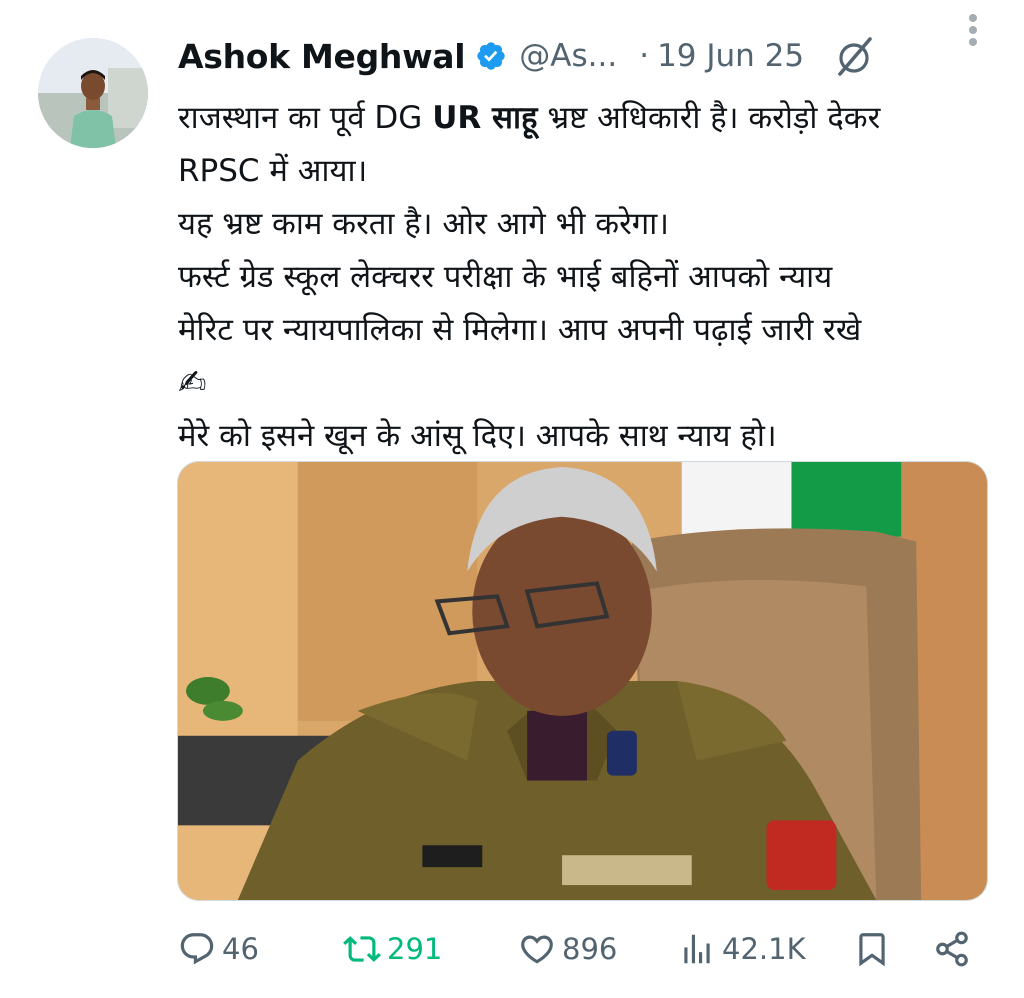 Image resolution: width=1024 pixels, height=998 pixels. I want to click on repost-icon, so click(362, 949).